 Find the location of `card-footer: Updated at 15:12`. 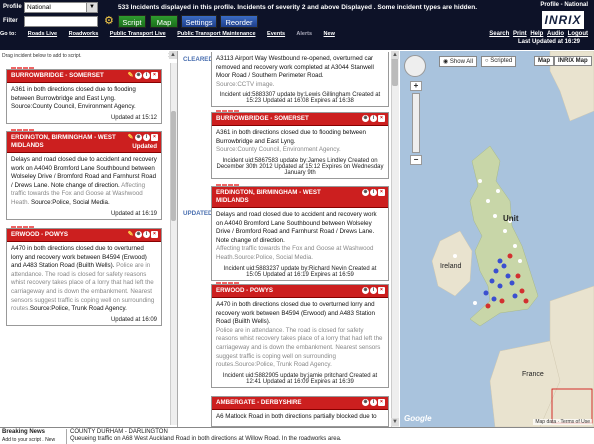

card-footer: Updated at 15:12 is located at coordinates (133, 117).